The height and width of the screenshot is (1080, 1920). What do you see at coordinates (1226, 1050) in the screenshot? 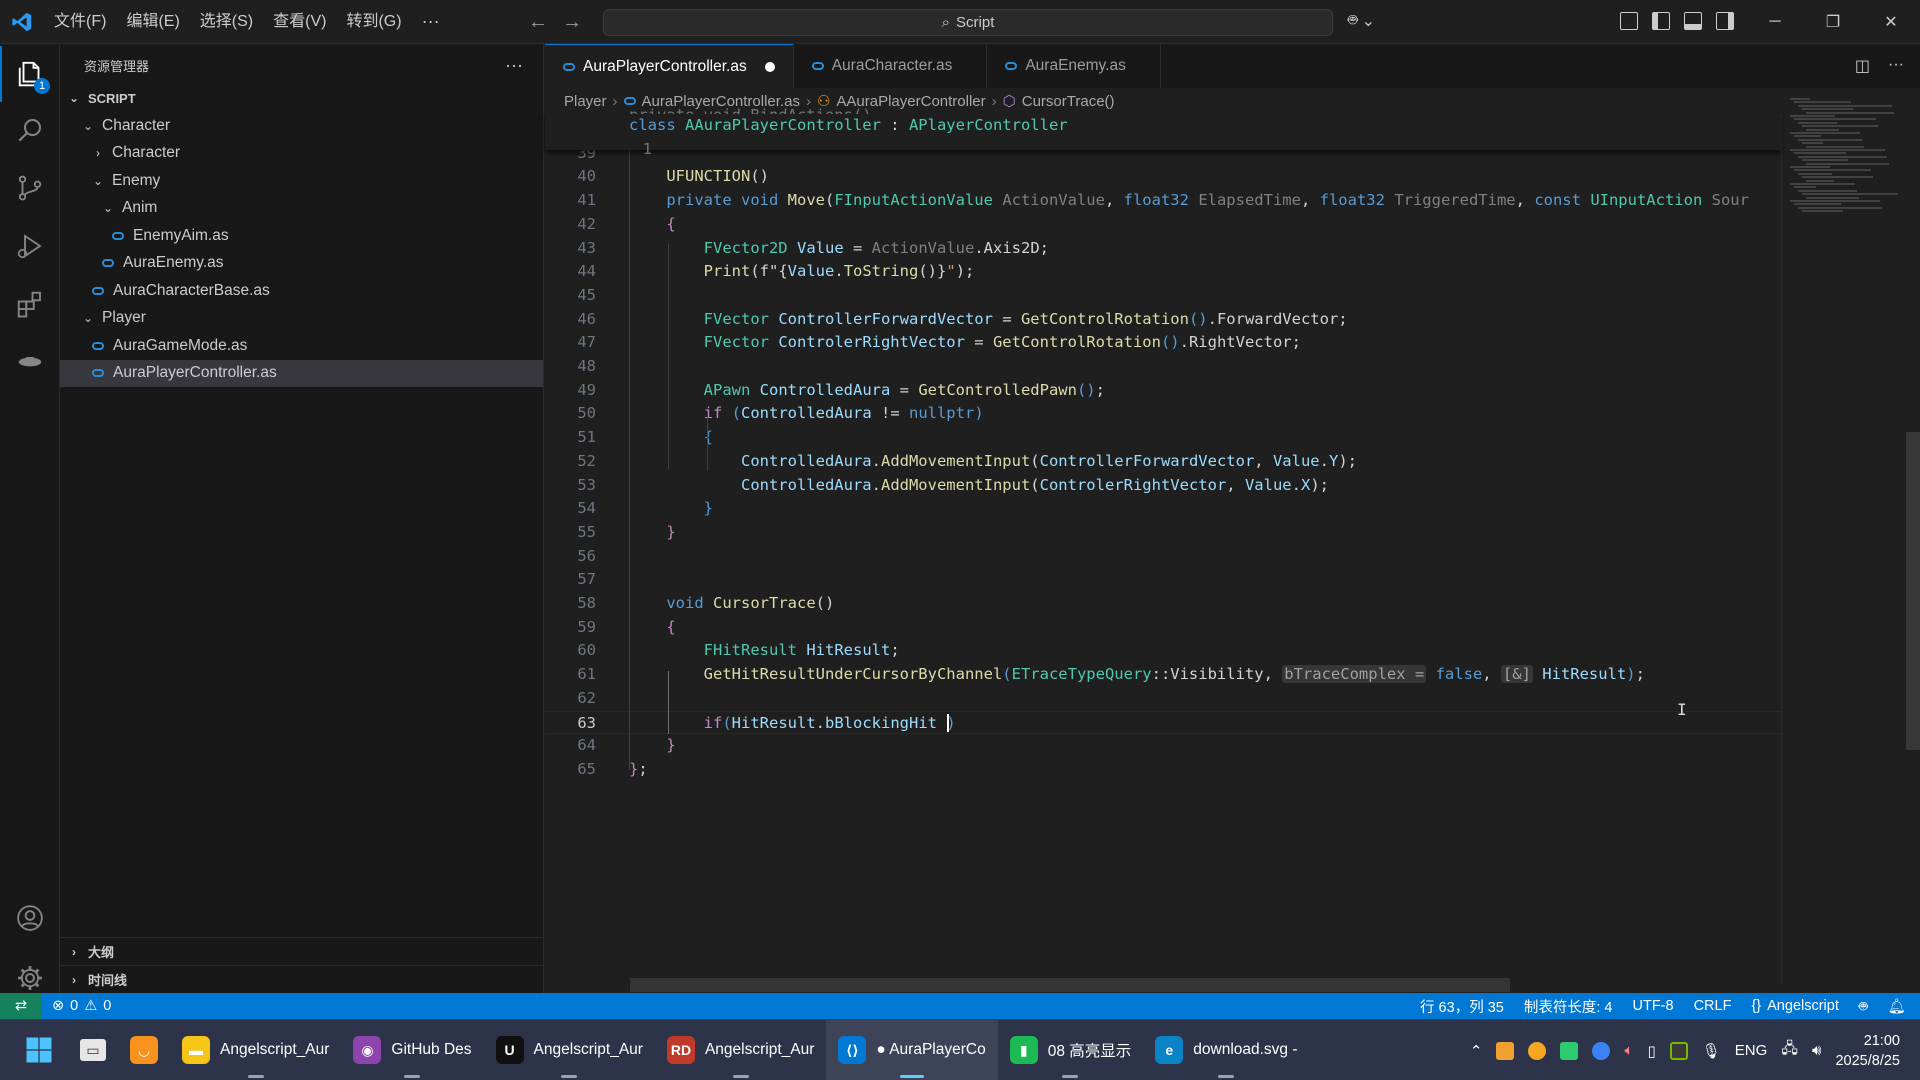
I see `taskbar-app-button: e download.svg -` at bounding box center [1226, 1050].